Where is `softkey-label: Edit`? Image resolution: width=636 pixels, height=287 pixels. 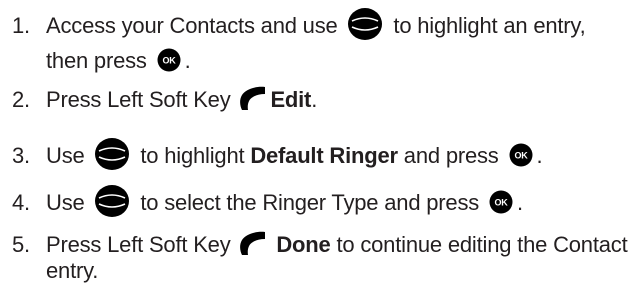 softkey-label: Edit is located at coordinates (291, 99).